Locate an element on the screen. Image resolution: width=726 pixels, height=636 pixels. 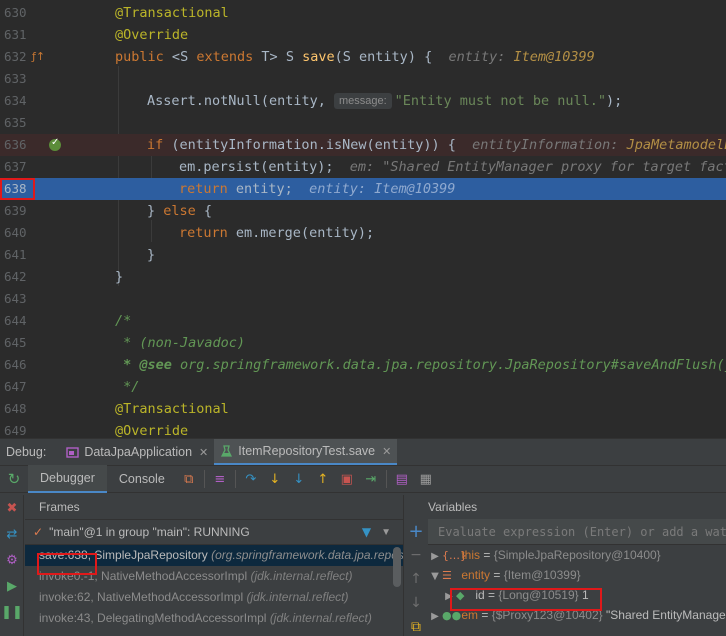
stop-icon: ✖ is located at coordinates (12, 508).